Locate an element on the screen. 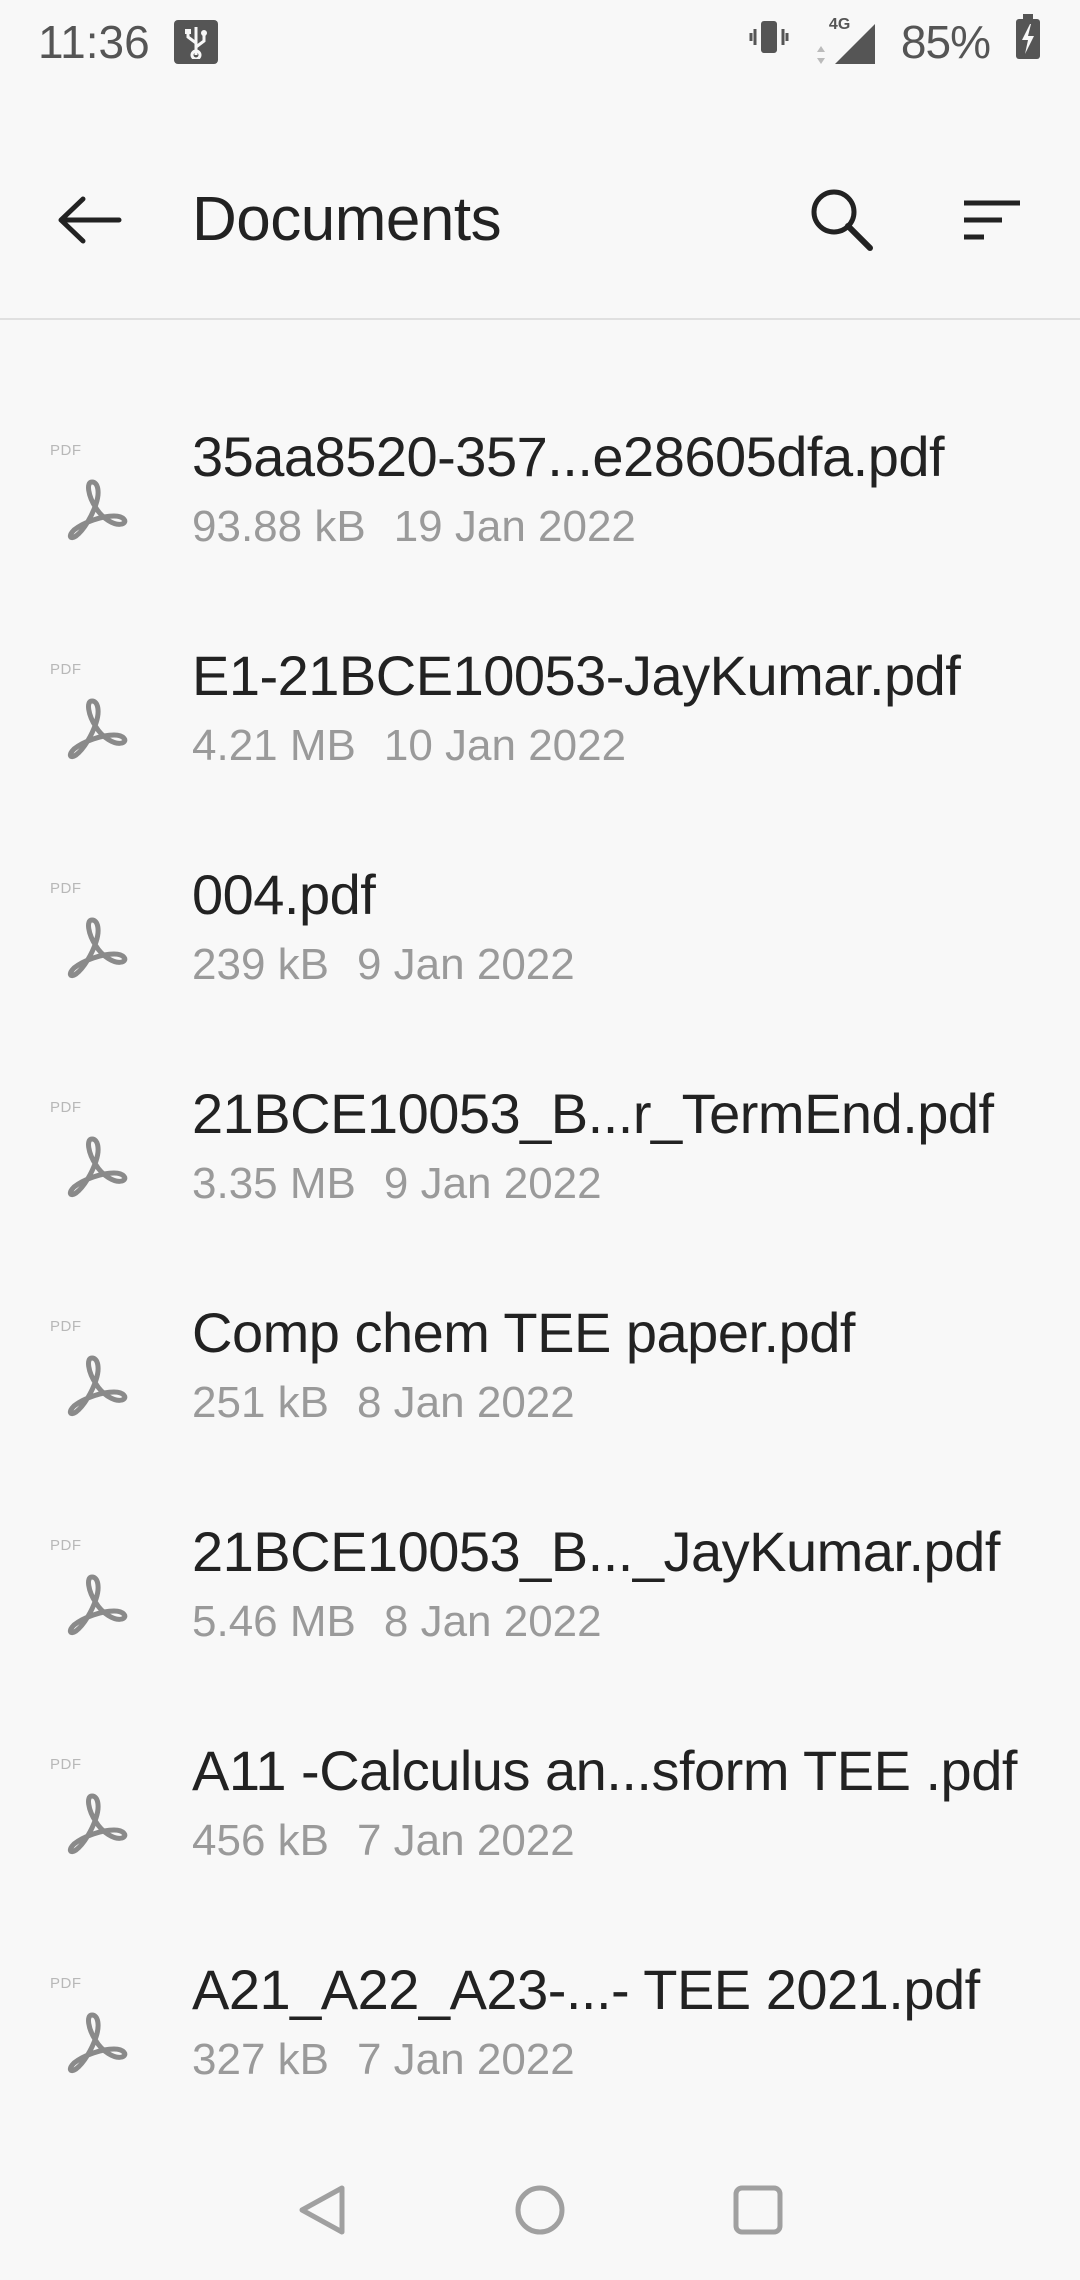 The image size is (1080, 2280). file-size: 251 kB is located at coordinates (260, 1402).